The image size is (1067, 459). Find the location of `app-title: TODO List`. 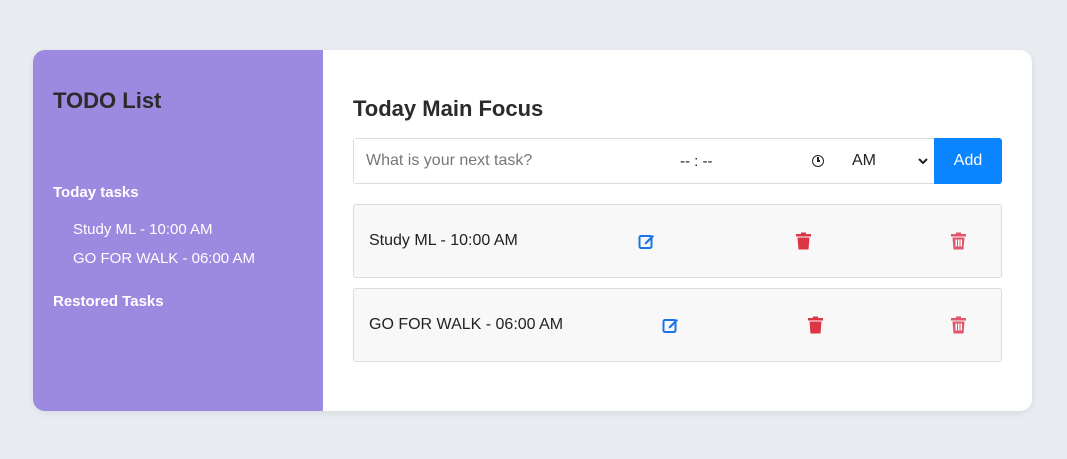

app-title: TODO List is located at coordinates (107, 100).